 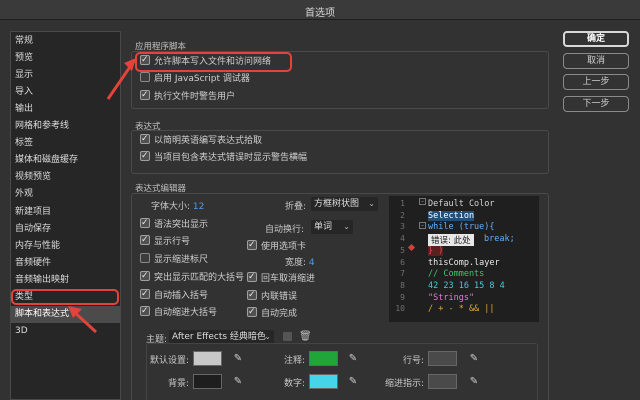 What do you see at coordinates (456, 274) in the screenshot?
I see `code-line: // Comments` at bounding box center [456, 274].